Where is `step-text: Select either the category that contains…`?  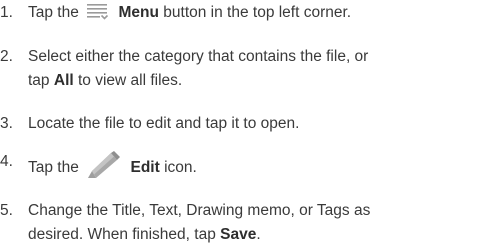 step-text: Select either the category that contains… is located at coordinates (198, 56).